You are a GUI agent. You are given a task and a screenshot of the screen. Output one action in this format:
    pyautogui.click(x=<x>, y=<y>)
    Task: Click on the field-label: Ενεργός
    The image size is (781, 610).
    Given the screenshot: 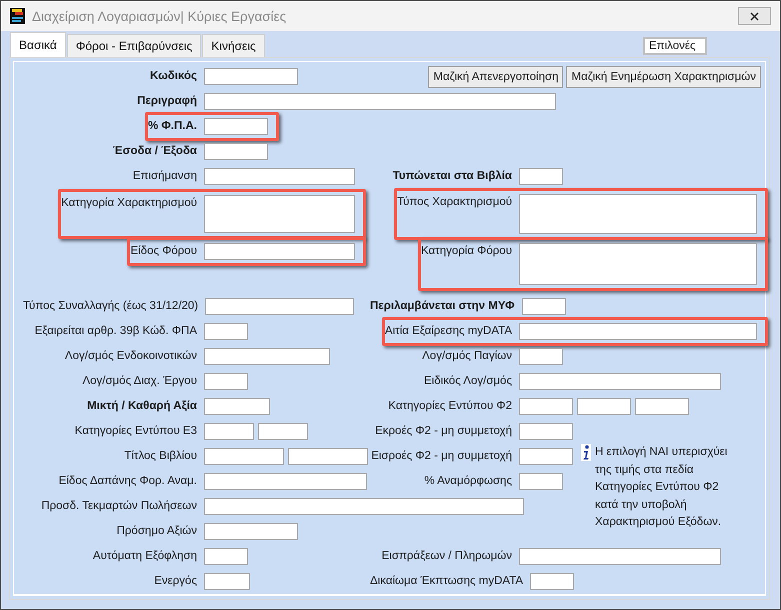 What is the action you would take?
    pyautogui.click(x=176, y=581)
    